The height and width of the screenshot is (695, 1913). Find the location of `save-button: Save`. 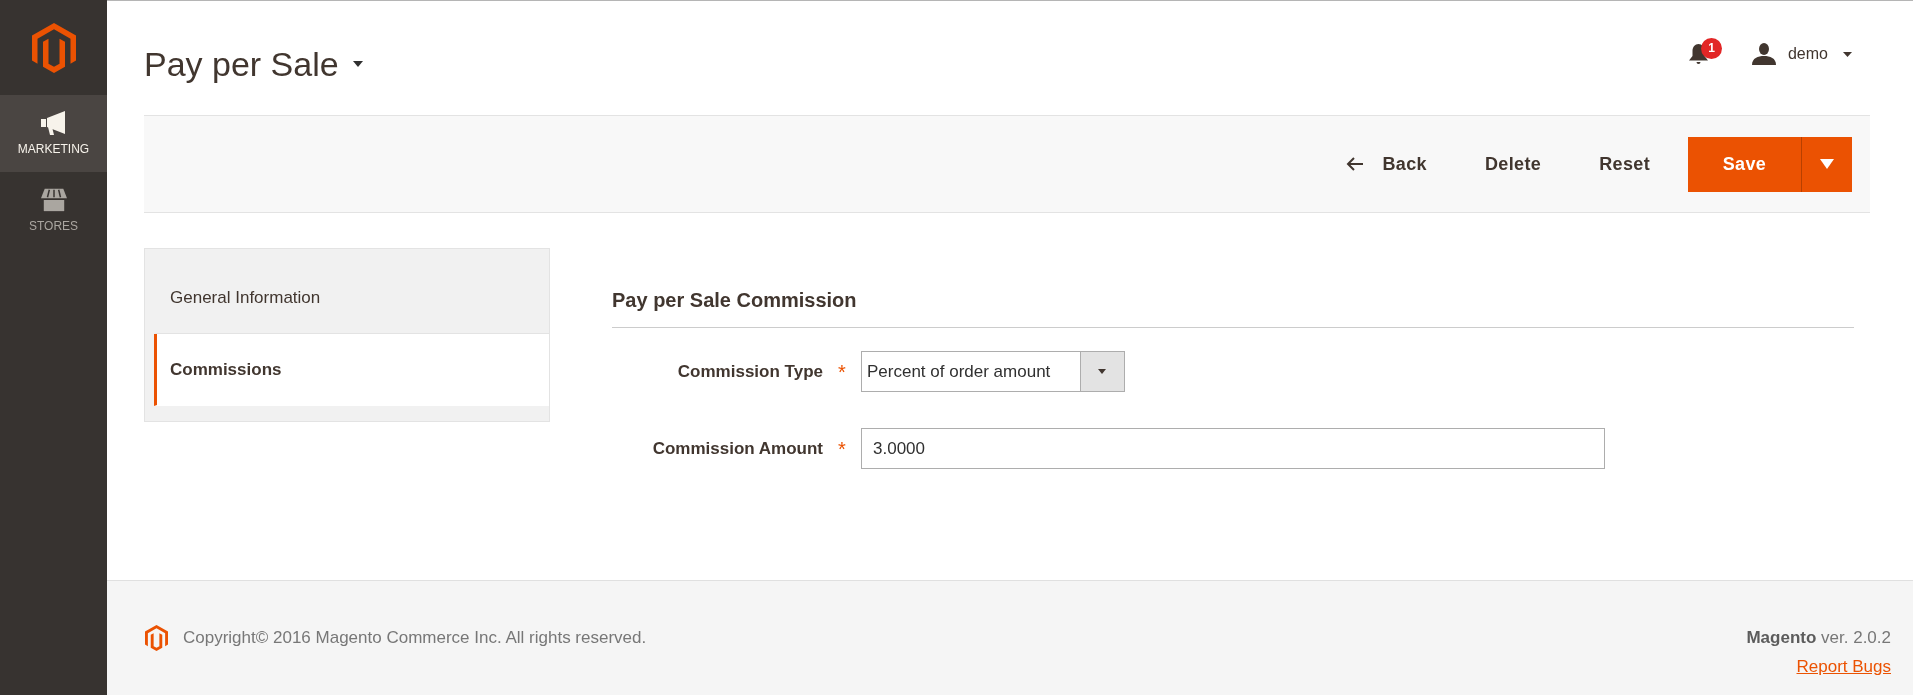

save-button: Save is located at coordinates (1744, 164).